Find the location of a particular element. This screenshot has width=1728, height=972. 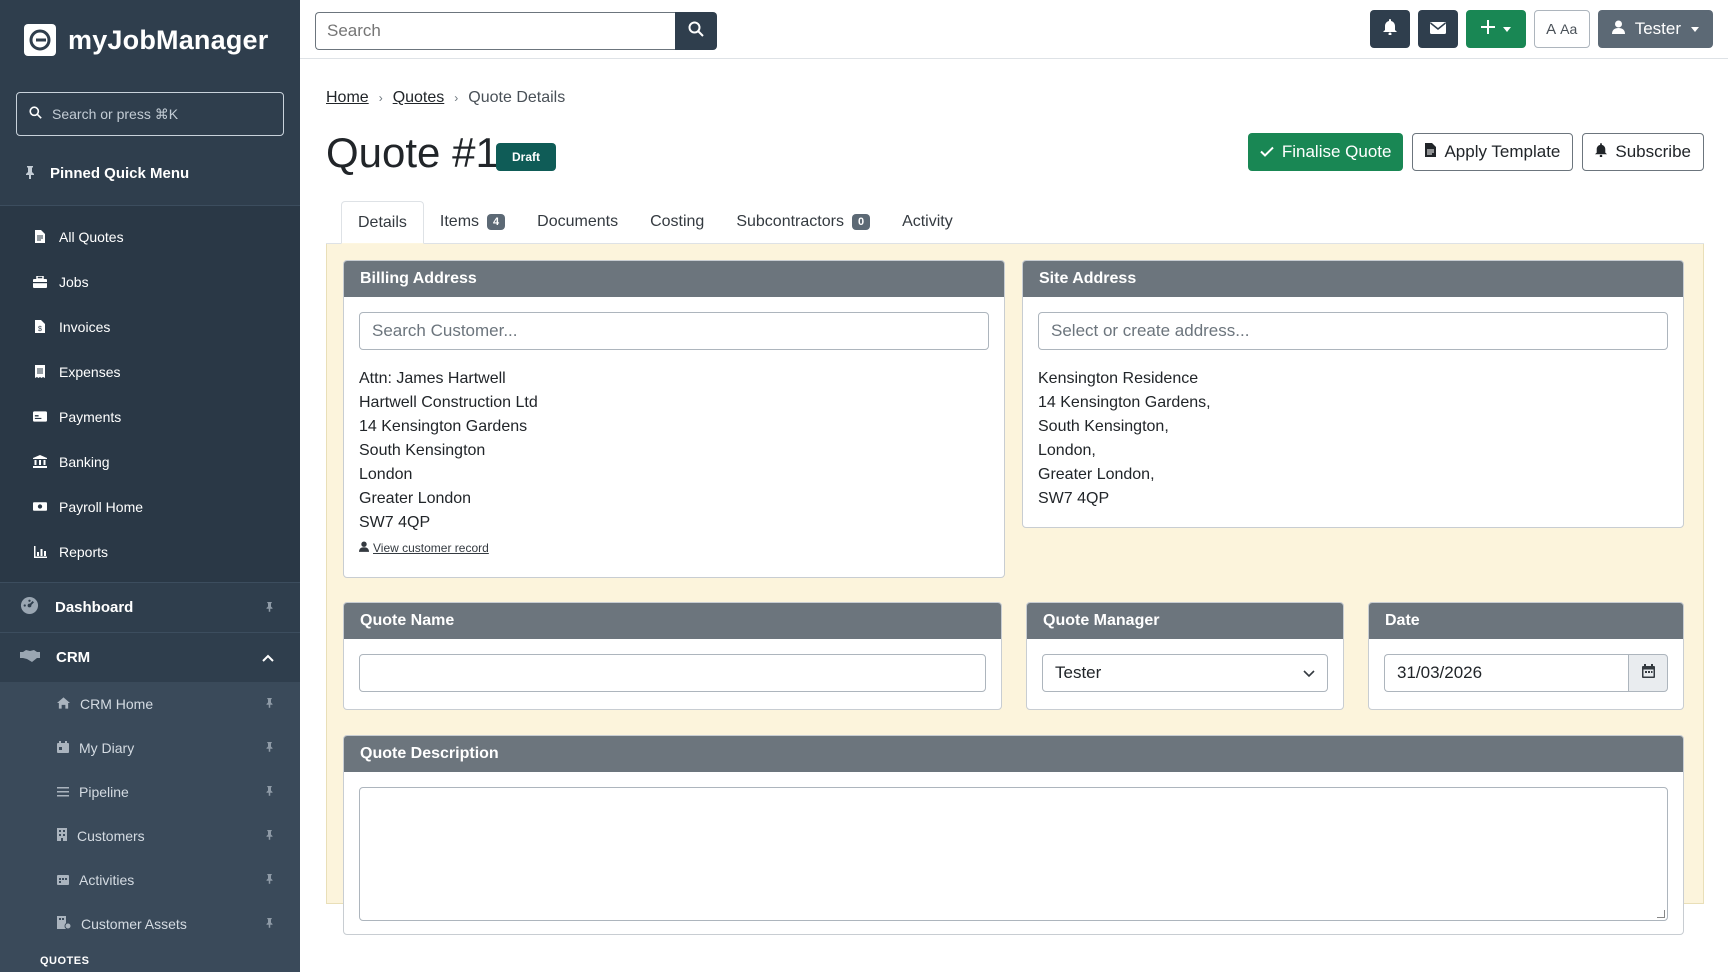

tab-activity: Activity is located at coordinates (927, 222).